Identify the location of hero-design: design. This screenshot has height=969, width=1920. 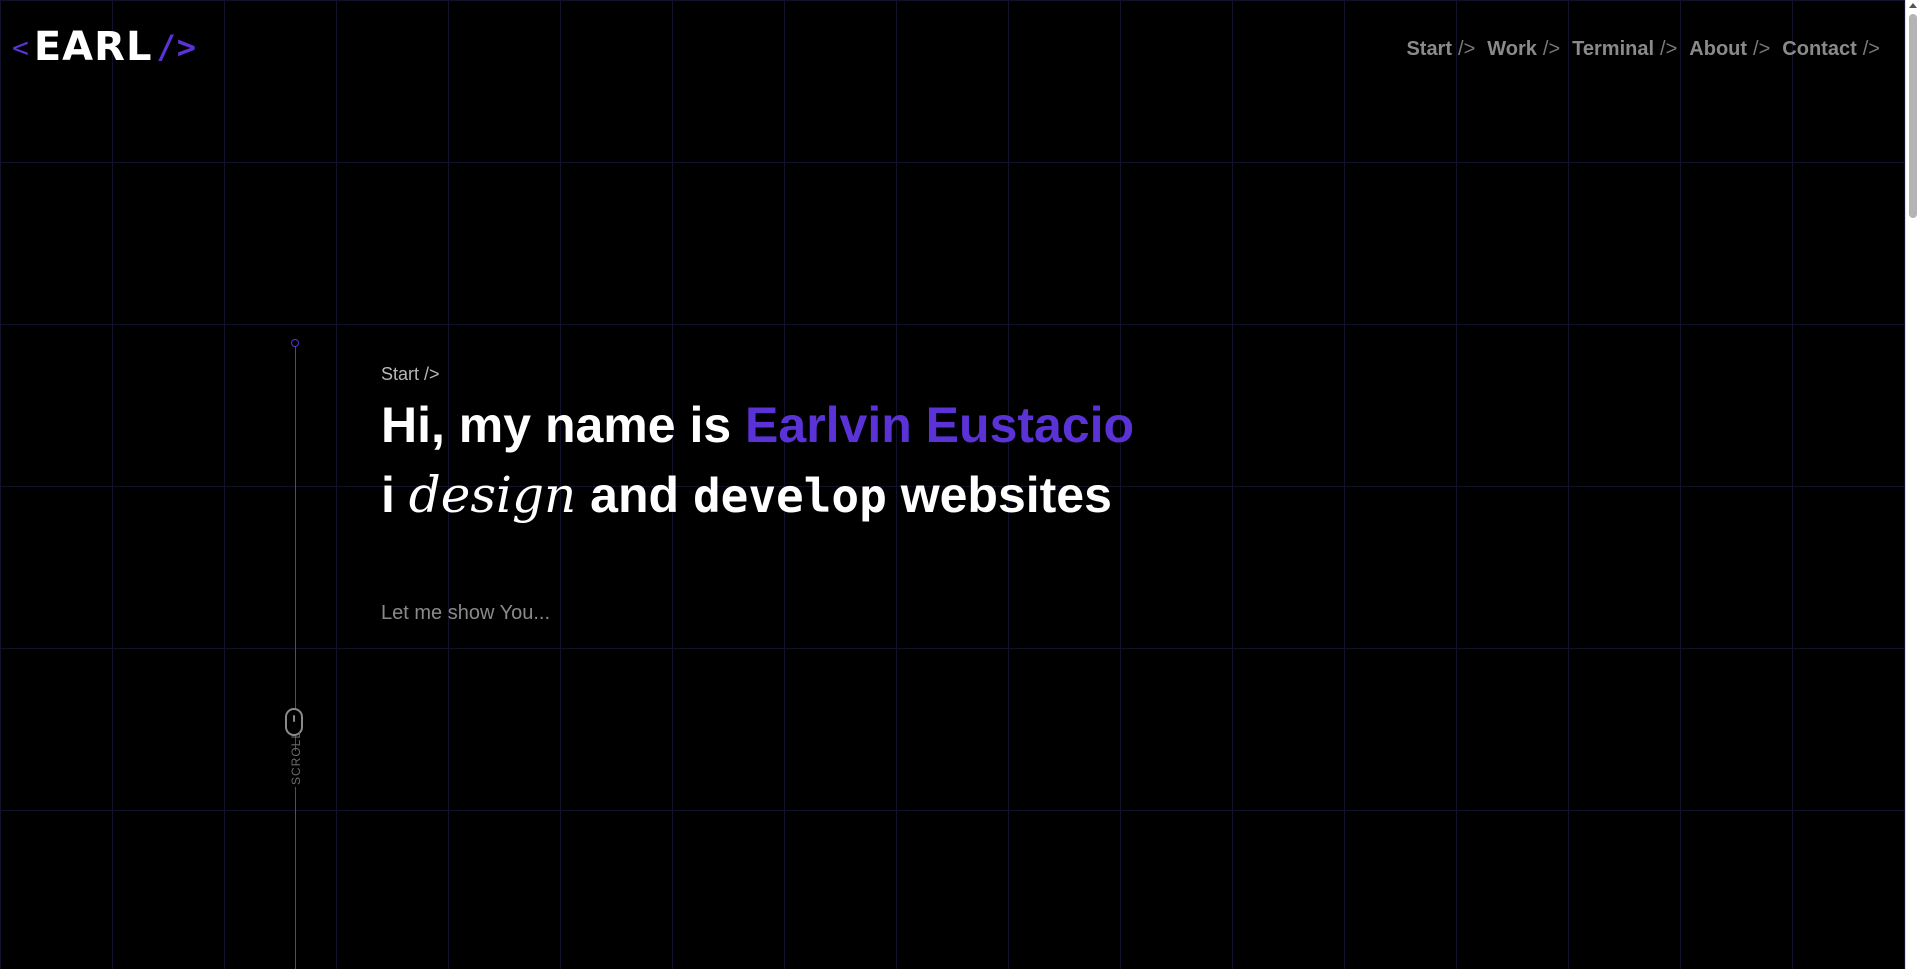
(492, 495).